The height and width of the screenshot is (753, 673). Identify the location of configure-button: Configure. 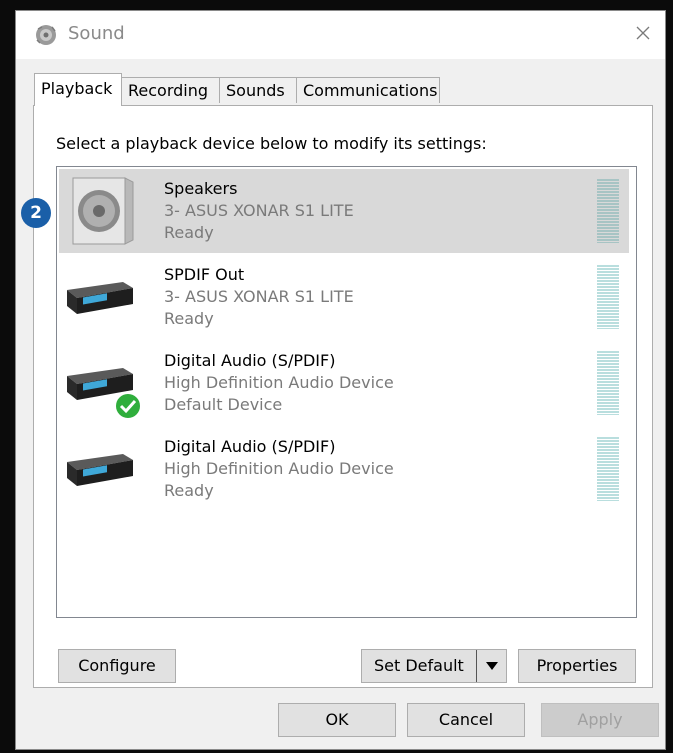
(117, 666).